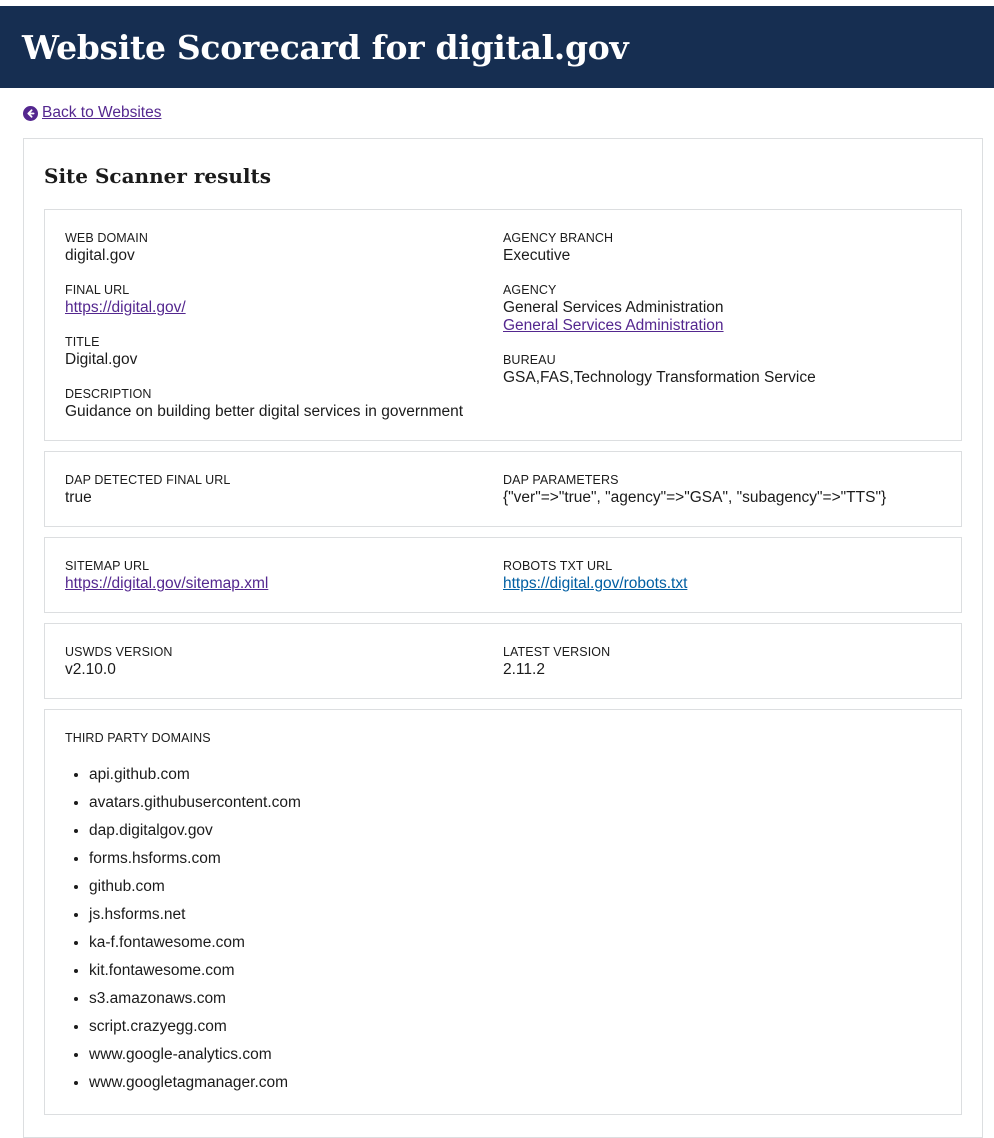 The width and height of the screenshot is (994, 1138). What do you see at coordinates (595, 584) in the screenshot?
I see `robots-link: https://digital.gov/robots.txt` at bounding box center [595, 584].